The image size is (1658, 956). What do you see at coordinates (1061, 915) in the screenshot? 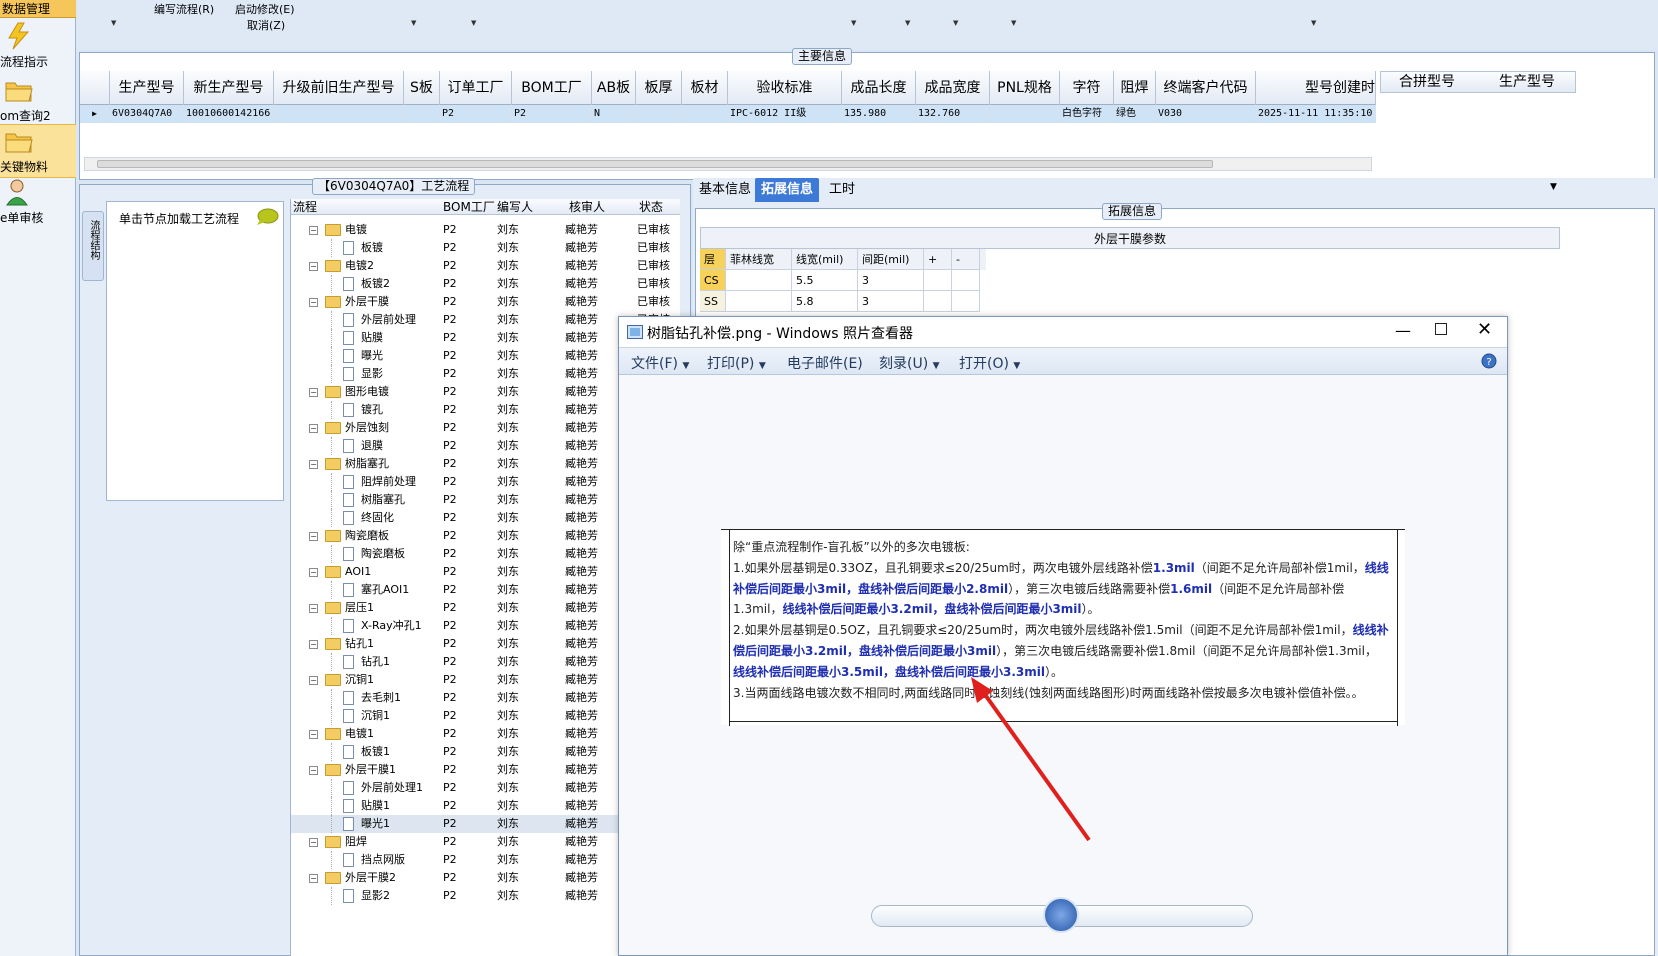
I see `slideshow-play-button` at bounding box center [1061, 915].